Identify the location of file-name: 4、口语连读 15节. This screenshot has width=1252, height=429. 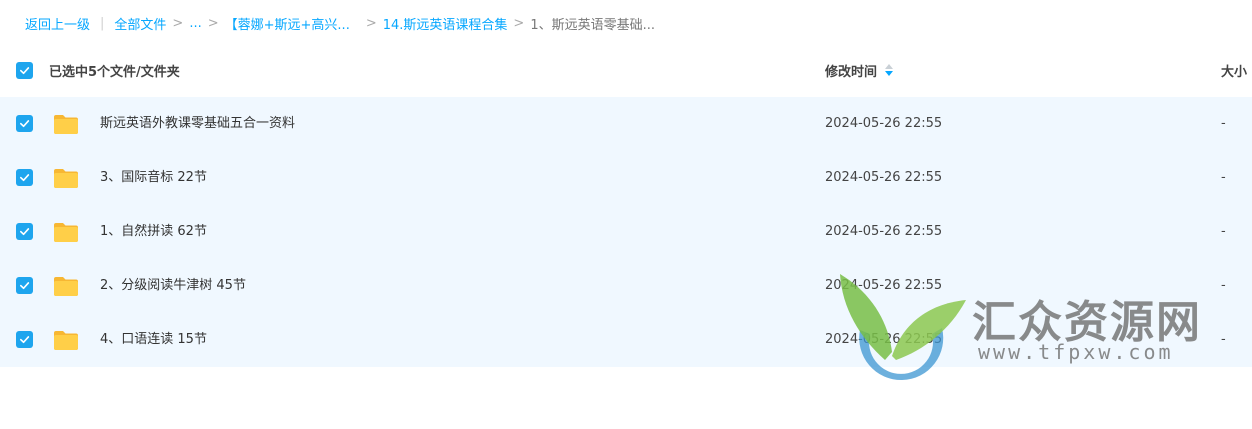
(153, 340).